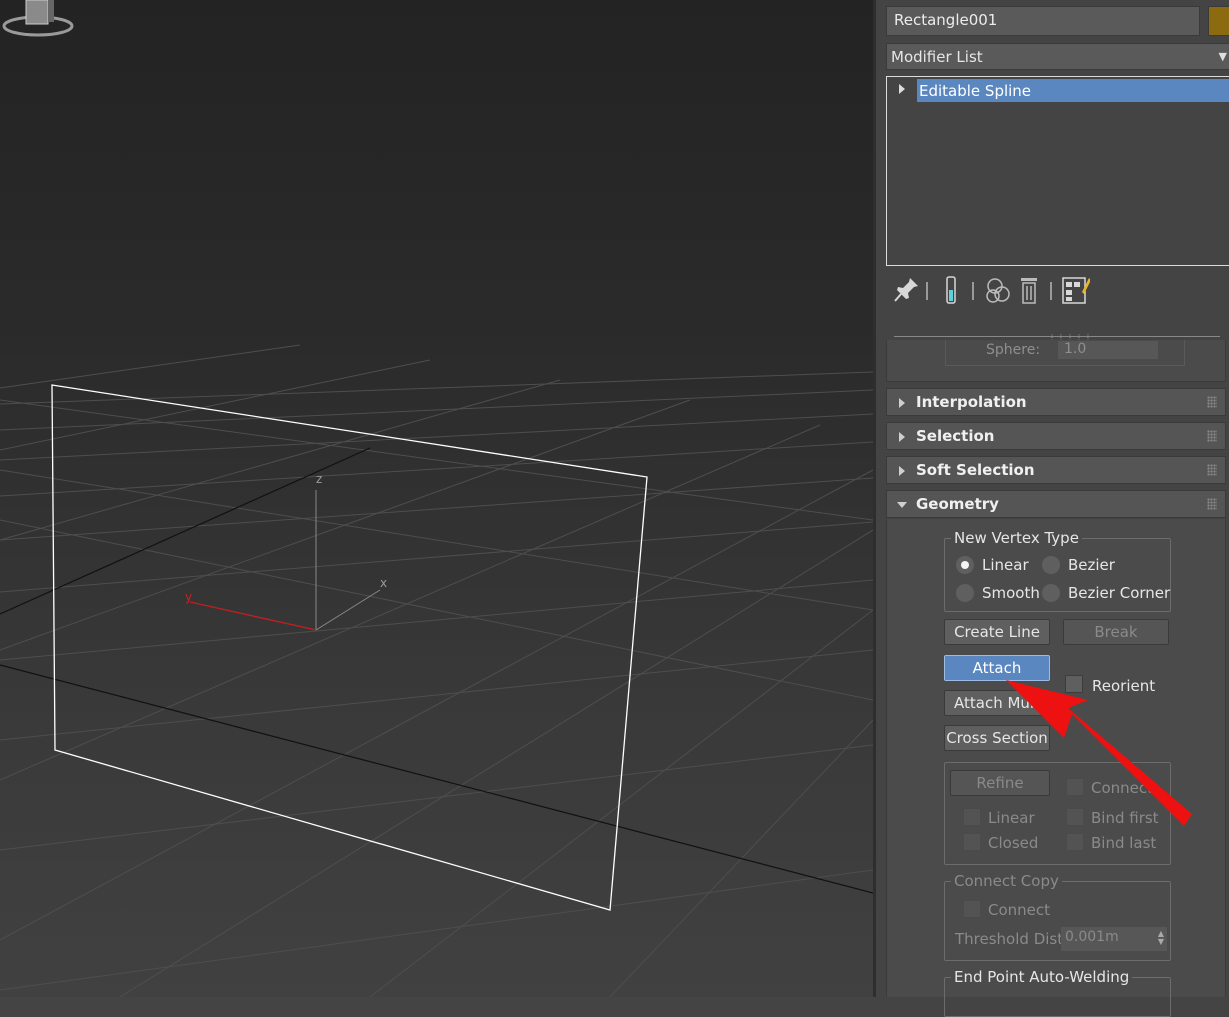 The image size is (1229, 1017). I want to click on modifier-list-label: Modifier List, so click(937, 57).